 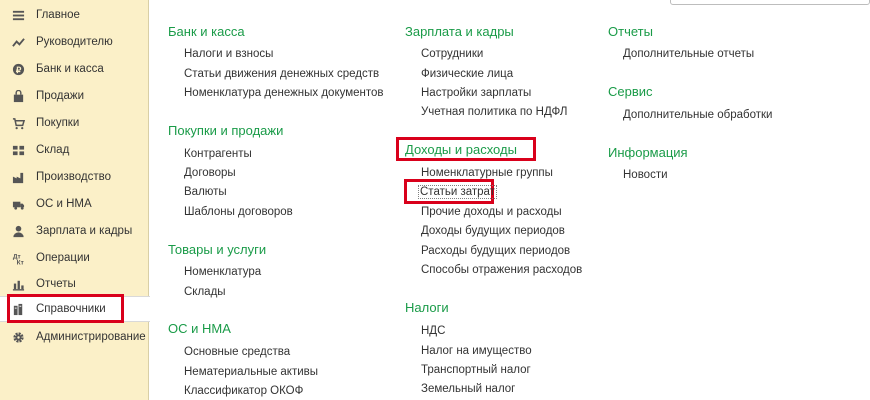 What do you see at coordinates (56, 284) in the screenshot?
I see `sidebar-item-label: Отчеты` at bounding box center [56, 284].